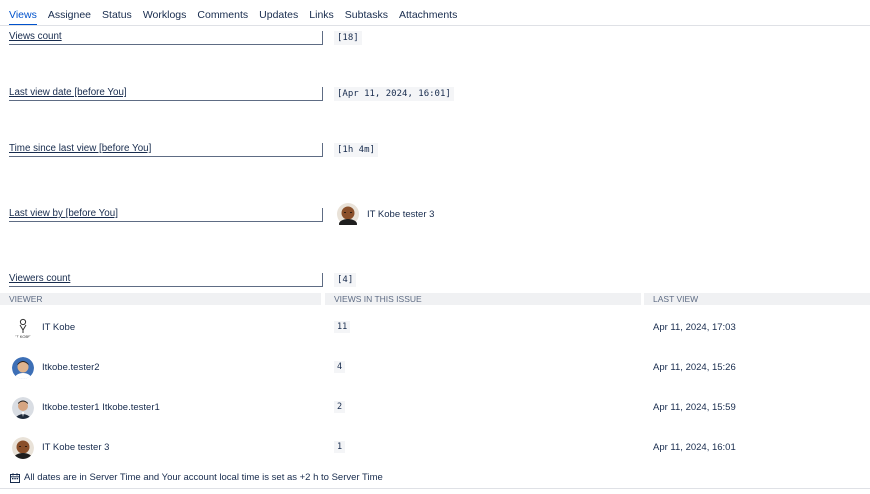  I want to click on tab-views: Views, so click(23, 16).